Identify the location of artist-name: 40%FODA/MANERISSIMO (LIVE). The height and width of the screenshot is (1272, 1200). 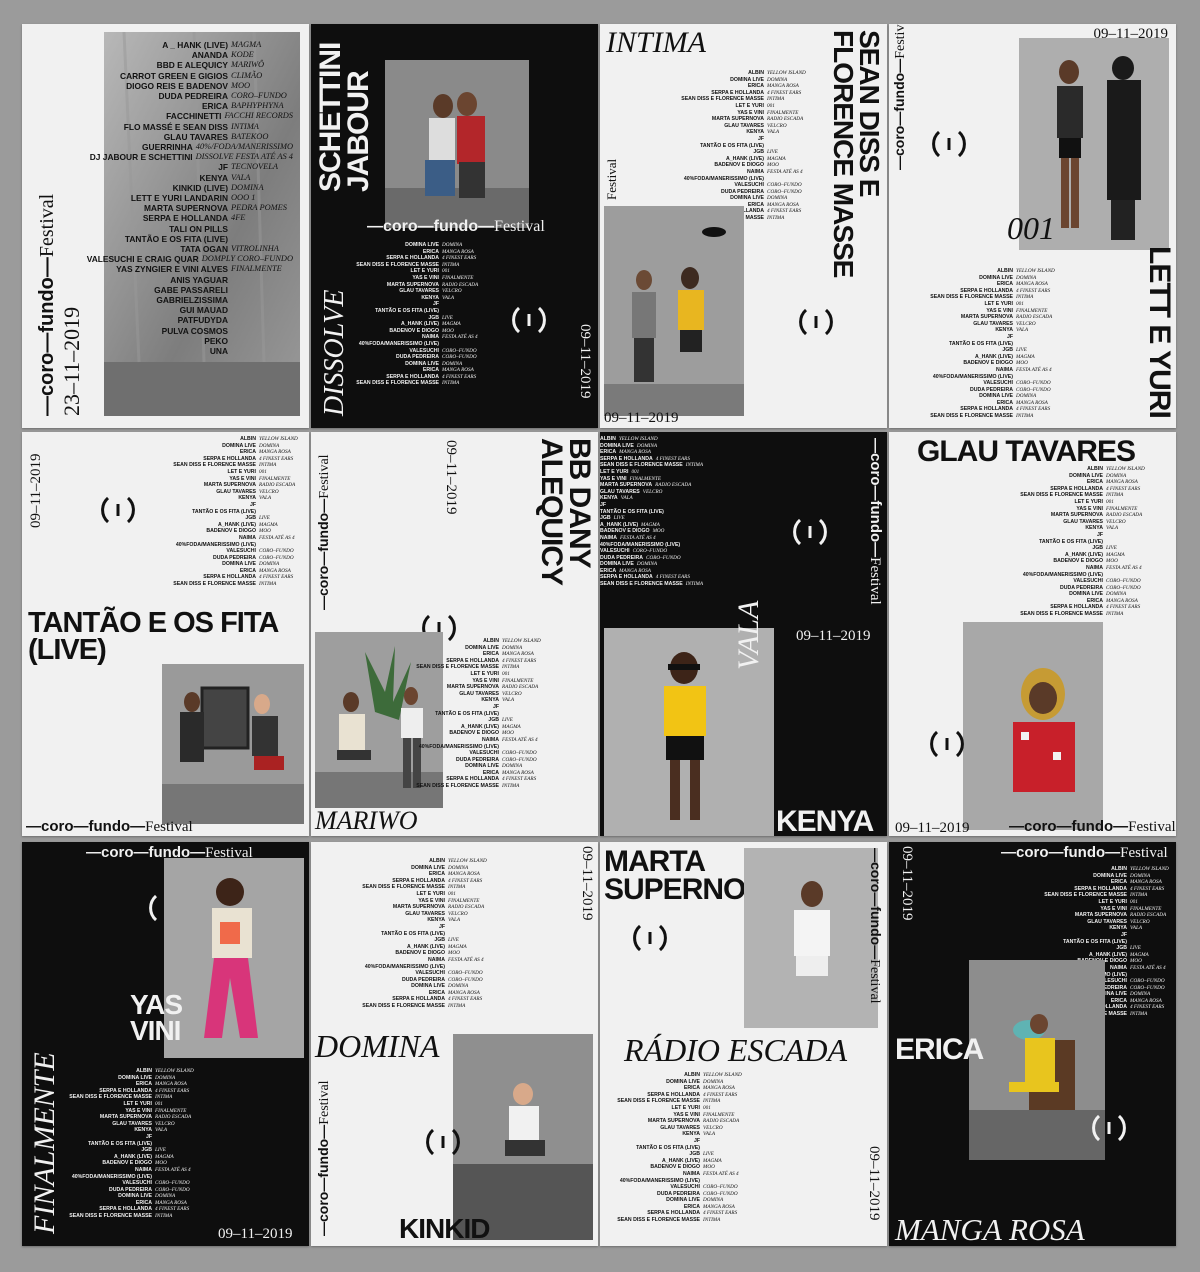
(215, 544).